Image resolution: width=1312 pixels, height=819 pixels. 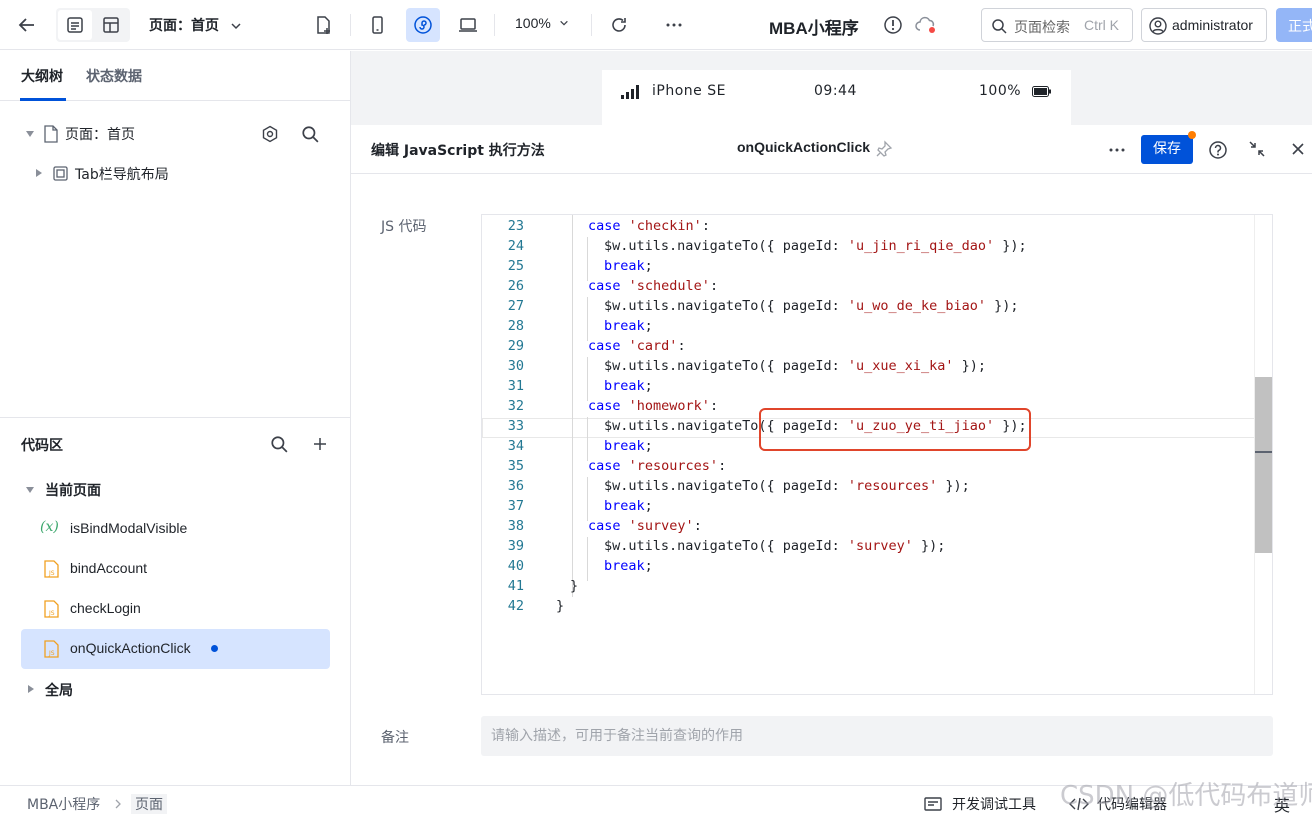 I want to click on code-item-isBindModalVisible: (x) isBindModalVisible, so click(x=175, y=529).